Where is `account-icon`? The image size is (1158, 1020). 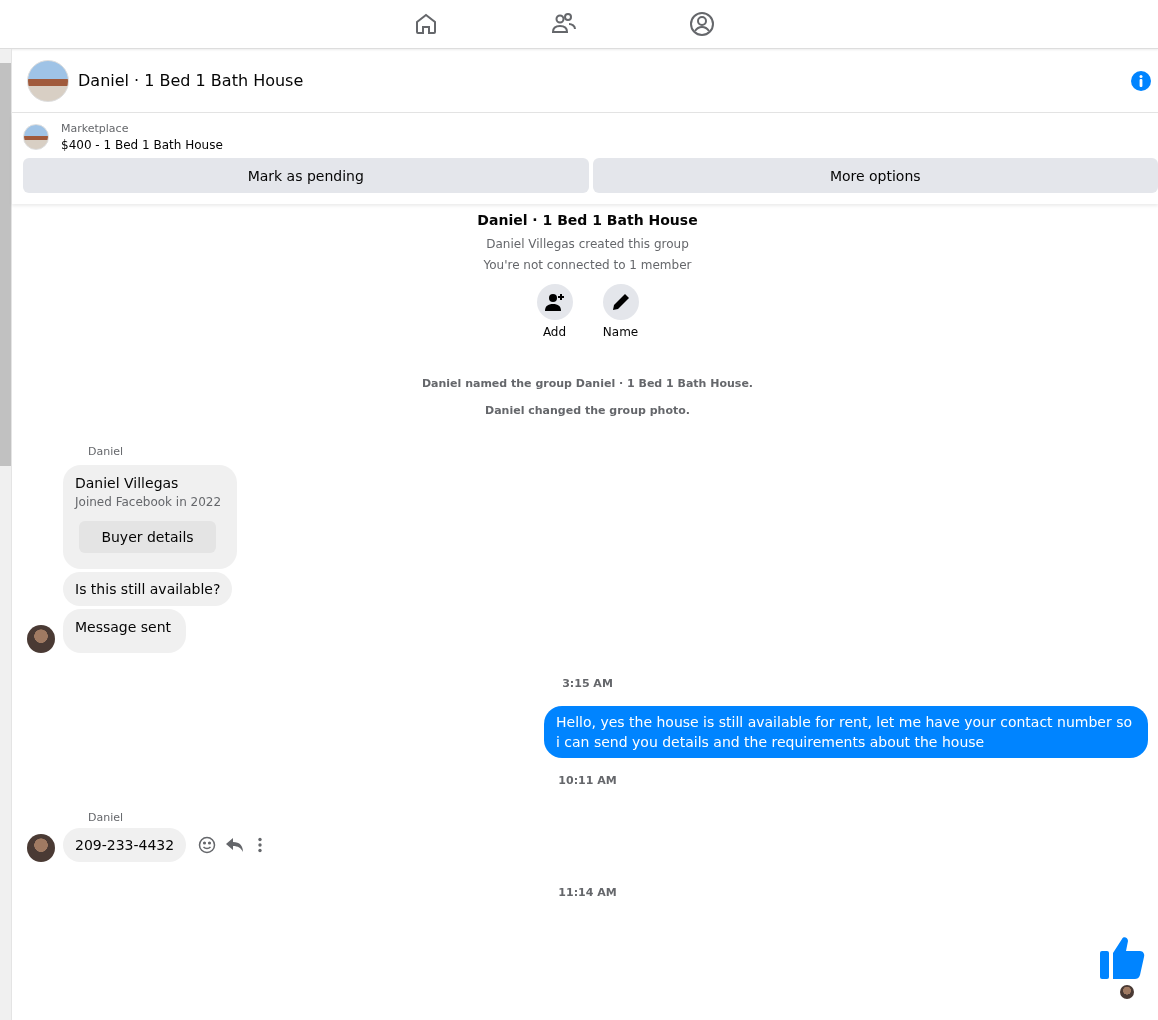
account-icon is located at coordinates (702, 24).